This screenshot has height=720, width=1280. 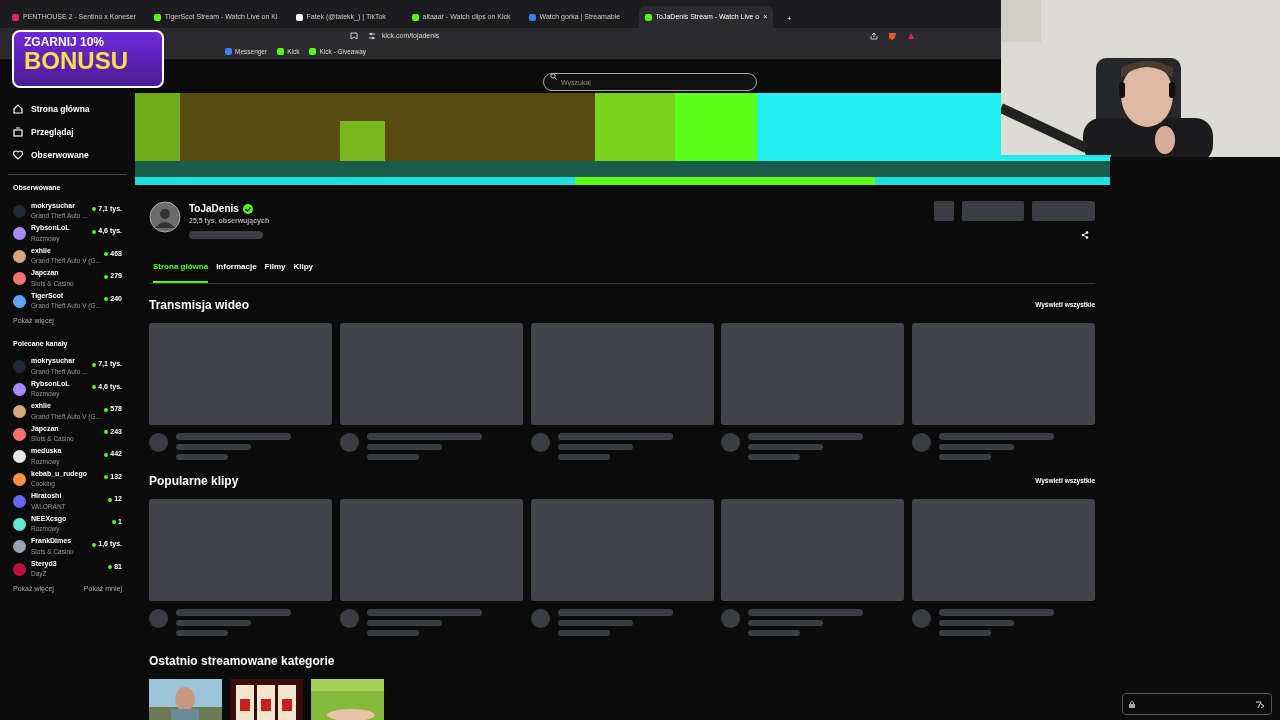 What do you see at coordinates (181, 270) in the screenshot?
I see `profile-tab: Strona główna` at bounding box center [181, 270].